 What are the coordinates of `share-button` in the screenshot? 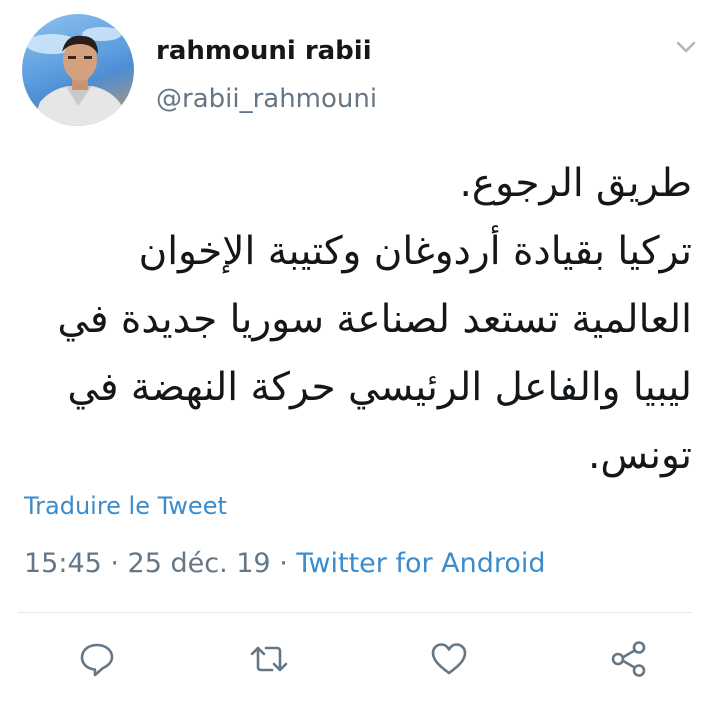 It's located at (629, 659).